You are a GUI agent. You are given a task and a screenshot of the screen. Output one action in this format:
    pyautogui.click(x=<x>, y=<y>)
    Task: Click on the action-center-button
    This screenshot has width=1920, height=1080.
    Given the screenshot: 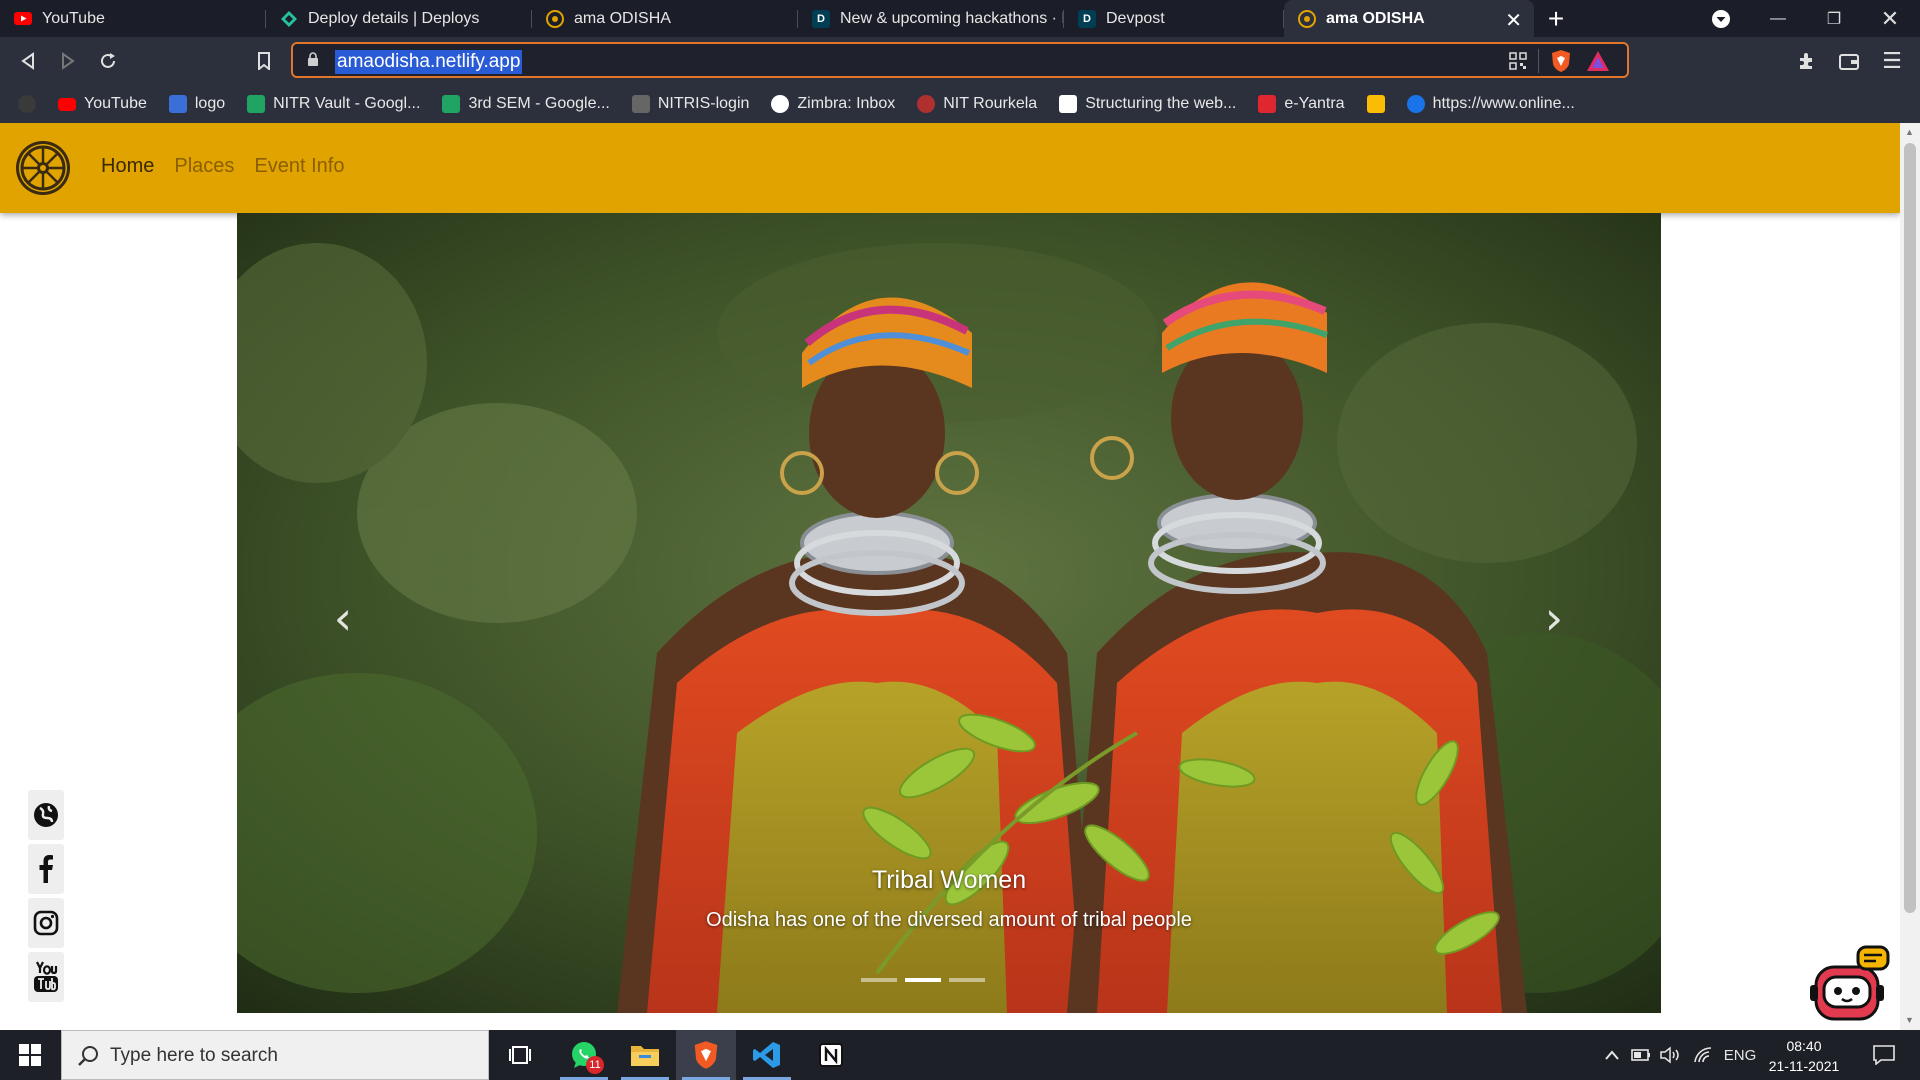 What is the action you would take?
    pyautogui.click(x=1884, y=1055)
    